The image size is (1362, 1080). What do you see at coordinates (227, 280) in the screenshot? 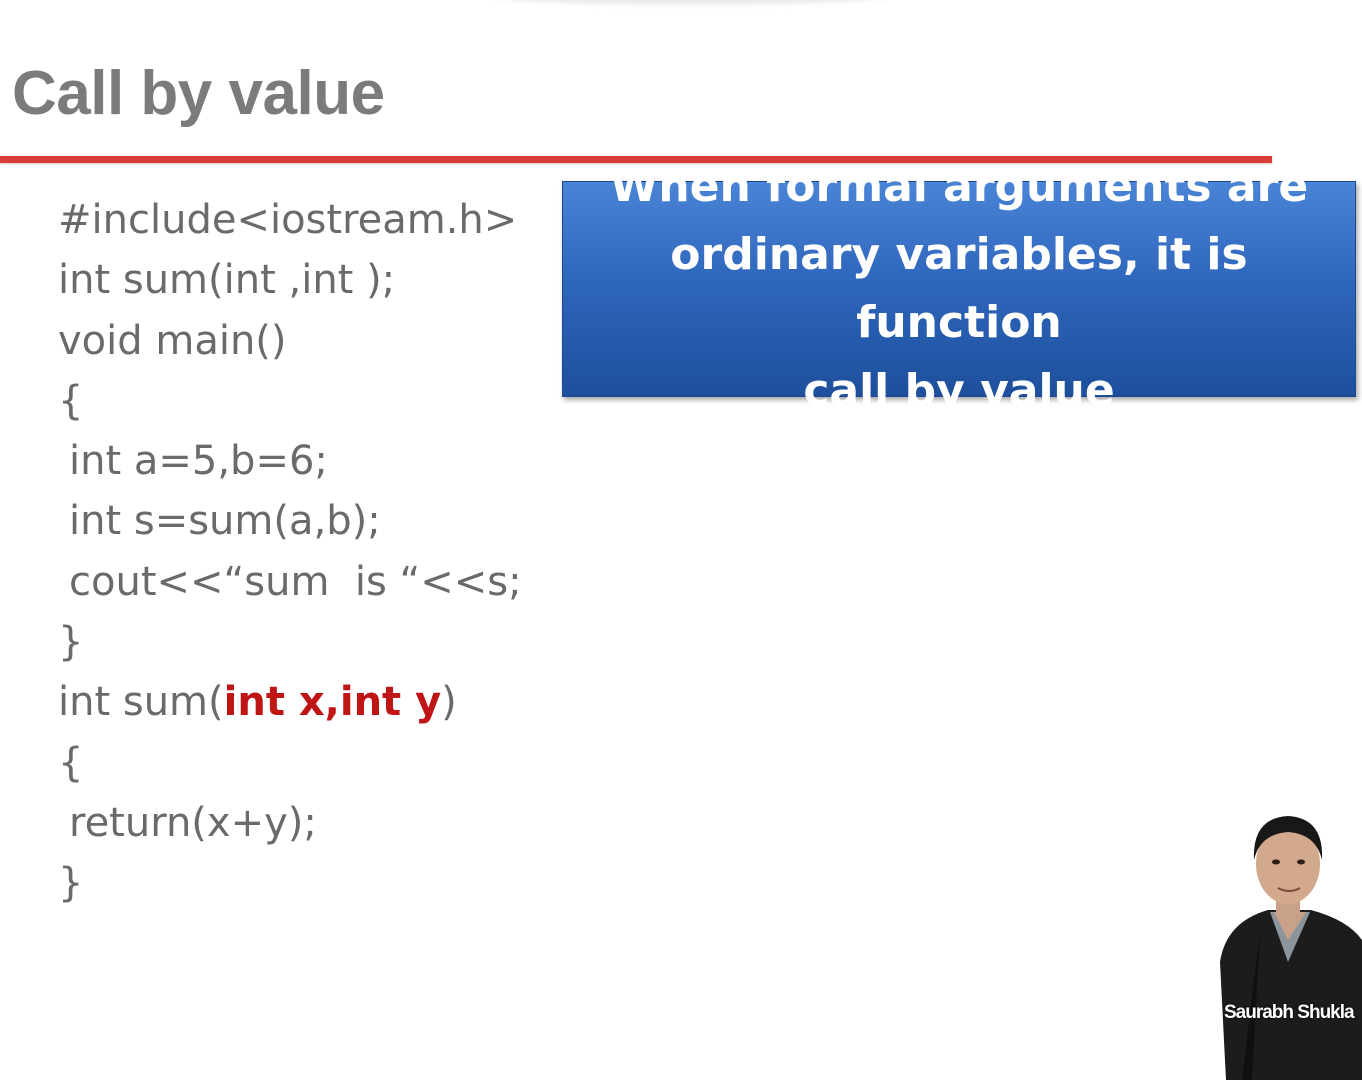
I see `code-line: int sum(int ,int );` at bounding box center [227, 280].